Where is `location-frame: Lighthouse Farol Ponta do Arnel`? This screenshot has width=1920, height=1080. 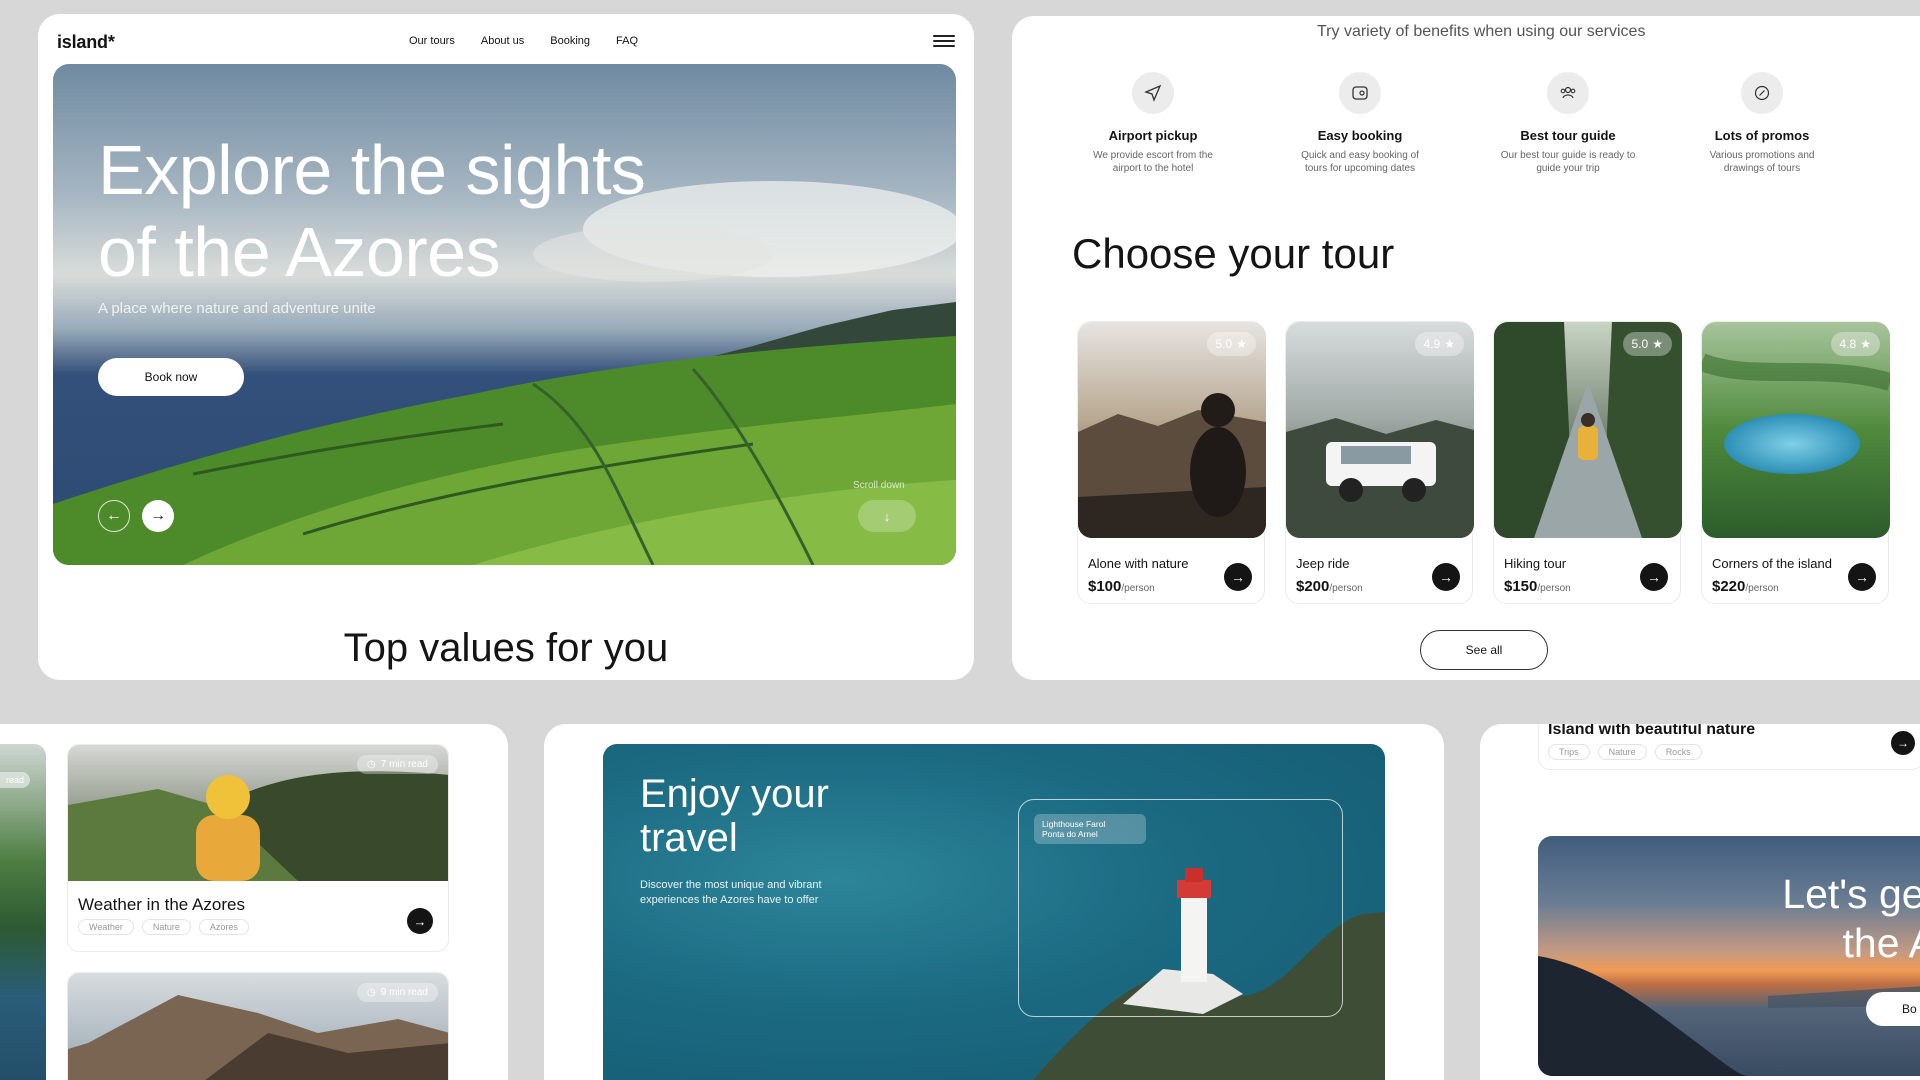 location-frame: Lighthouse Farol Ponta do Arnel is located at coordinates (1180, 908).